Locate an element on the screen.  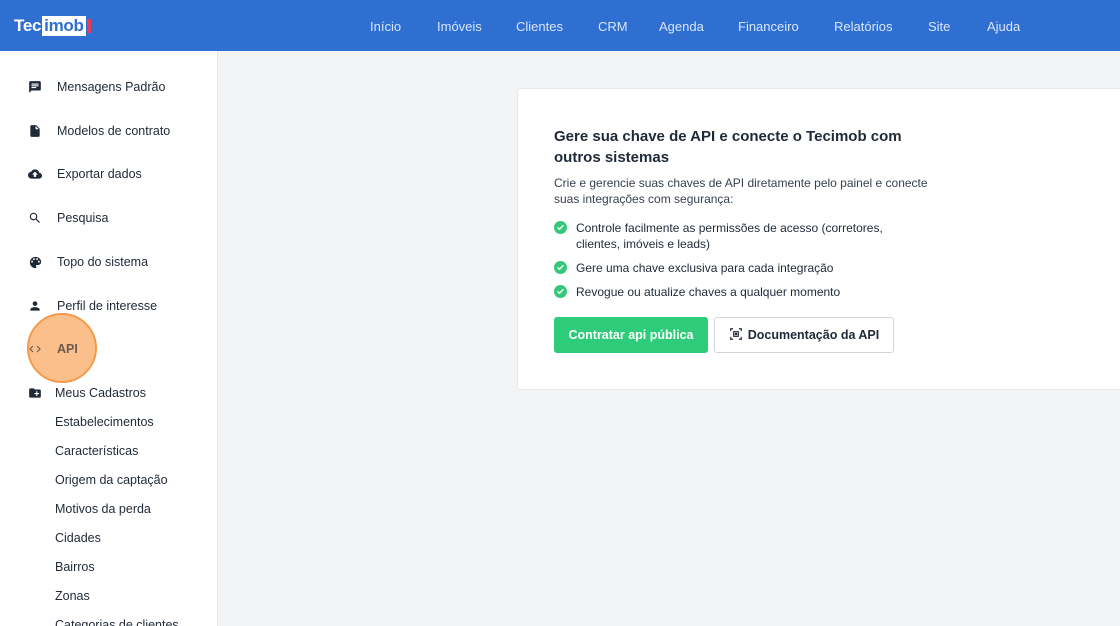
sidebar-item-topo-sistema: Topo do sistema is located at coordinates (108, 262).